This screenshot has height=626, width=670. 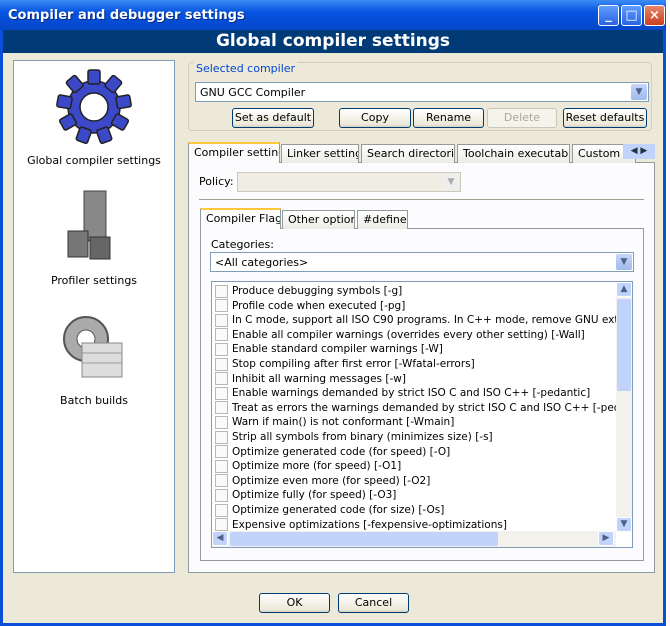 What do you see at coordinates (373, 603) in the screenshot?
I see `cancel-button: Cancel` at bounding box center [373, 603].